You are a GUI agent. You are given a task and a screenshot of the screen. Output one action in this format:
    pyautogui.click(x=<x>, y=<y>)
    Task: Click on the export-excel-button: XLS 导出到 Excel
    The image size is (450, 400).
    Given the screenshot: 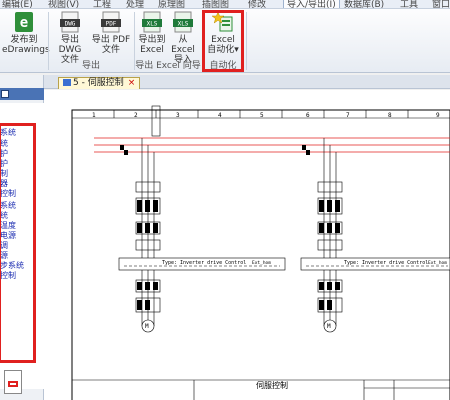 What is the action you would take?
    pyautogui.click(x=152, y=33)
    